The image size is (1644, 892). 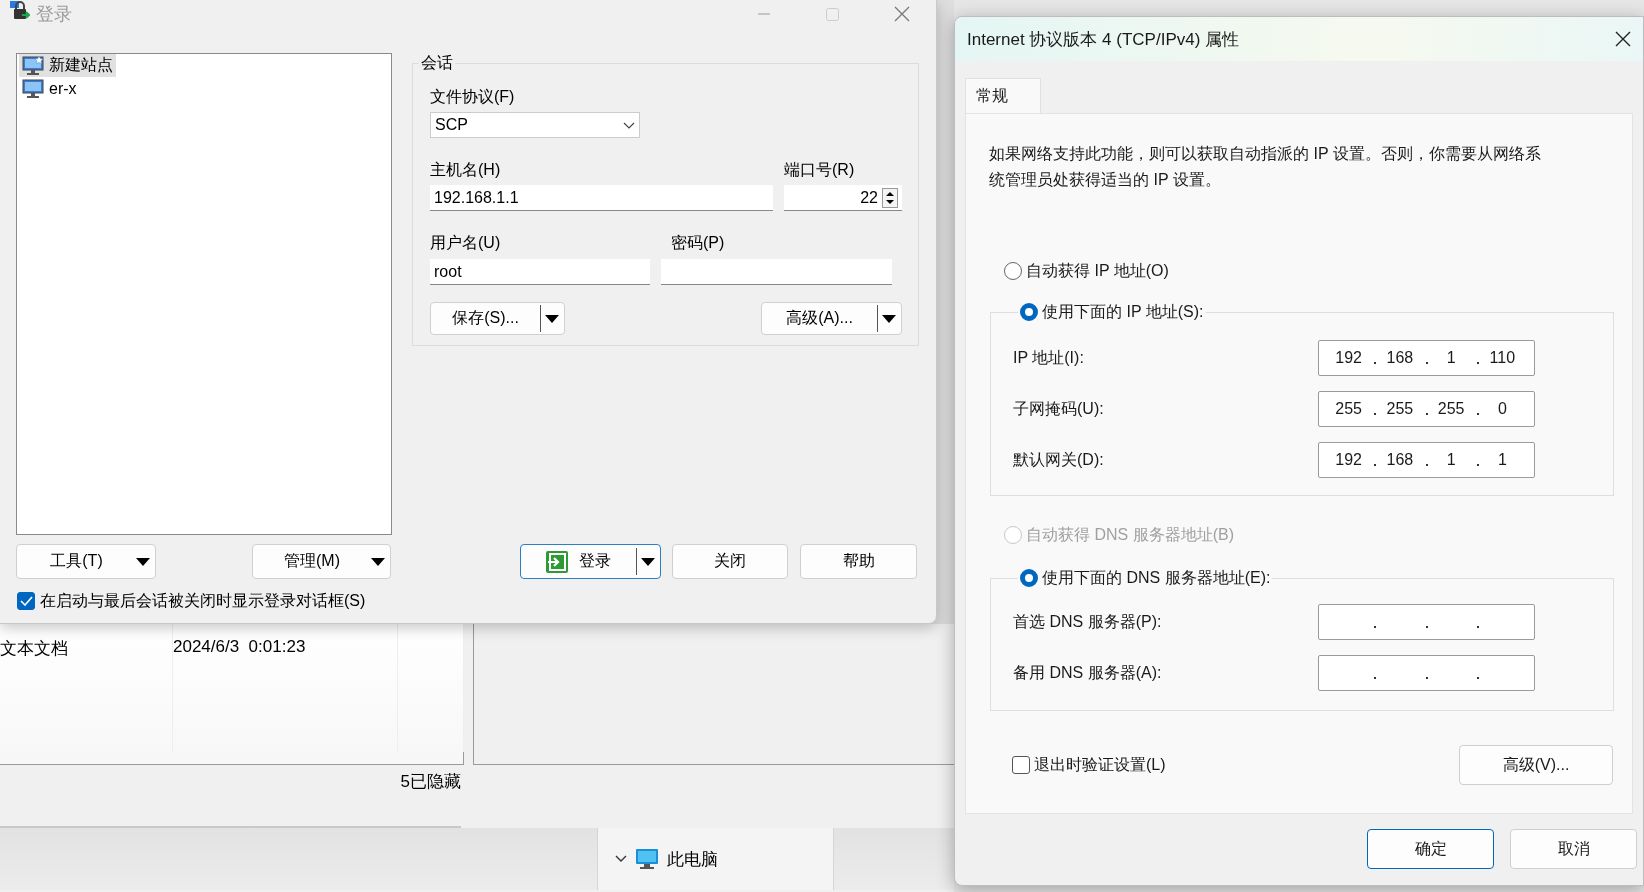 What do you see at coordinates (1059, 408) in the screenshot?
I see `field-label: 子网掩码(U):` at bounding box center [1059, 408].